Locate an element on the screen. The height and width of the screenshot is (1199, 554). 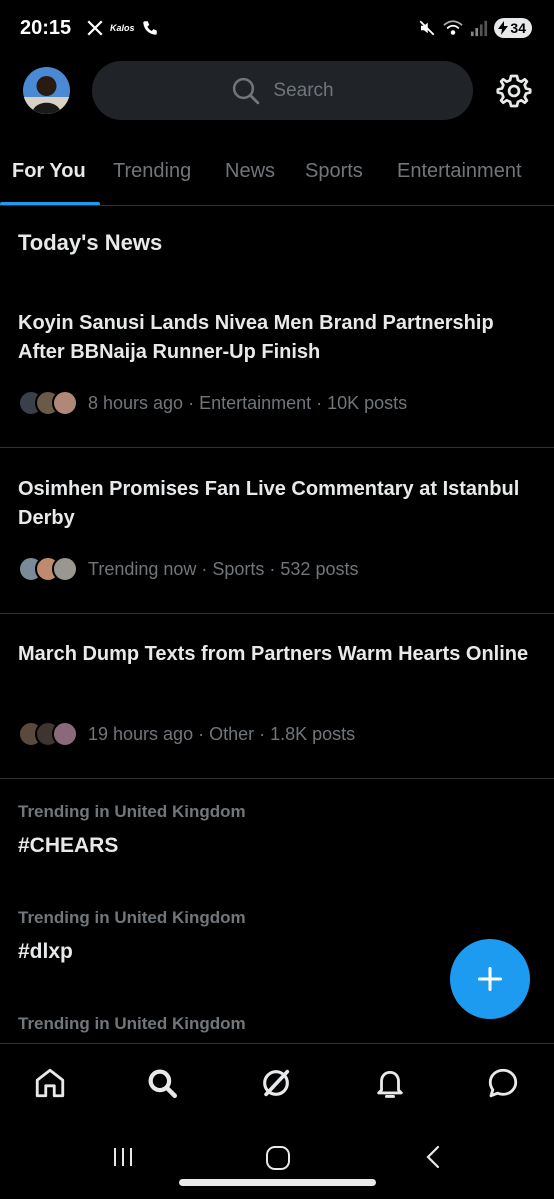
x-logo-icon is located at coordinates (95, 28).